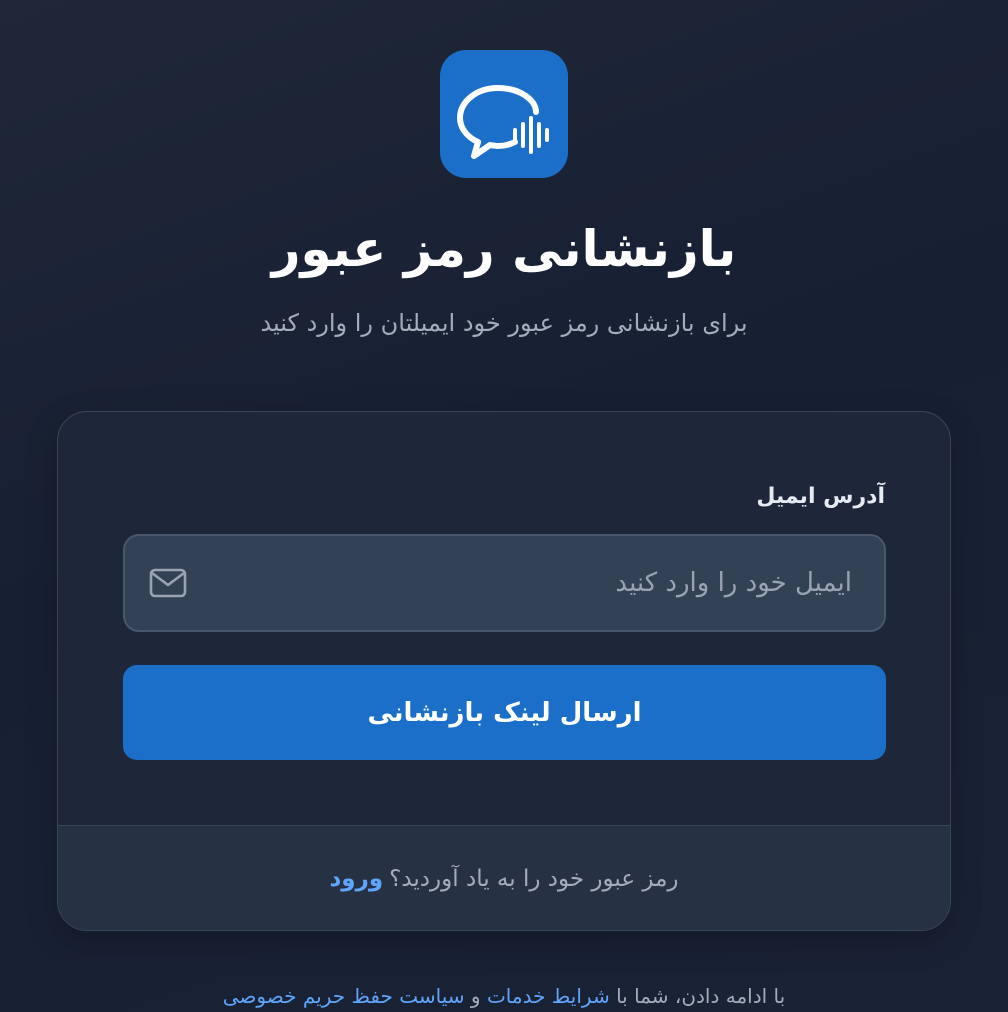  What do you see at coordinates (475, 996) in the screenshot?
I see `legal-conjunction: و` at bounding box center [475, 996].